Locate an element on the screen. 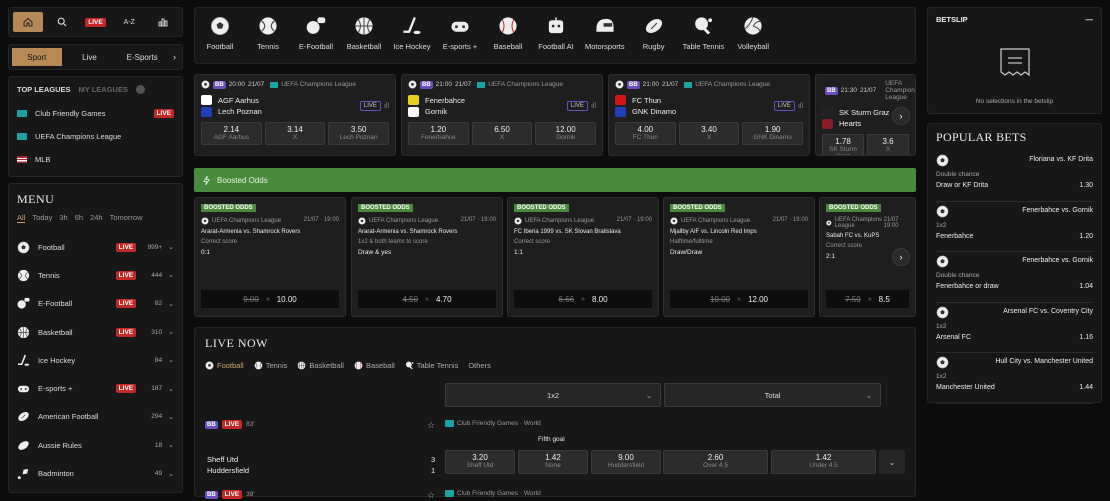  tab-live: Live is located at coordinates (90, 57).